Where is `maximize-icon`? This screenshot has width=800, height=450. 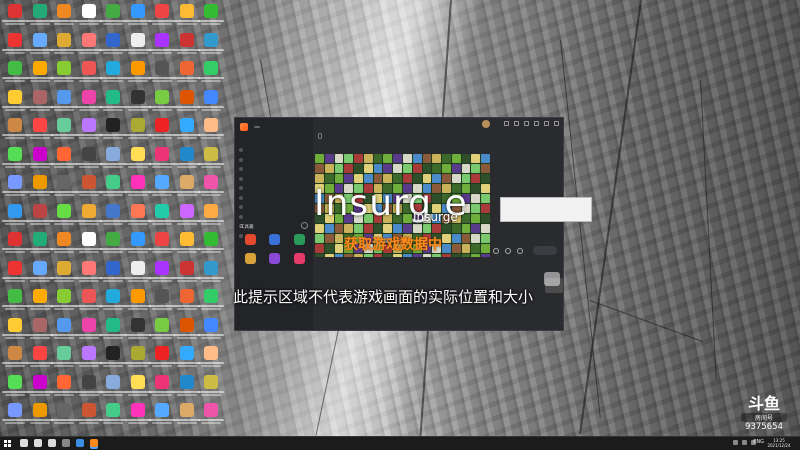 maximize-icon is located at coordinates (546, 123).